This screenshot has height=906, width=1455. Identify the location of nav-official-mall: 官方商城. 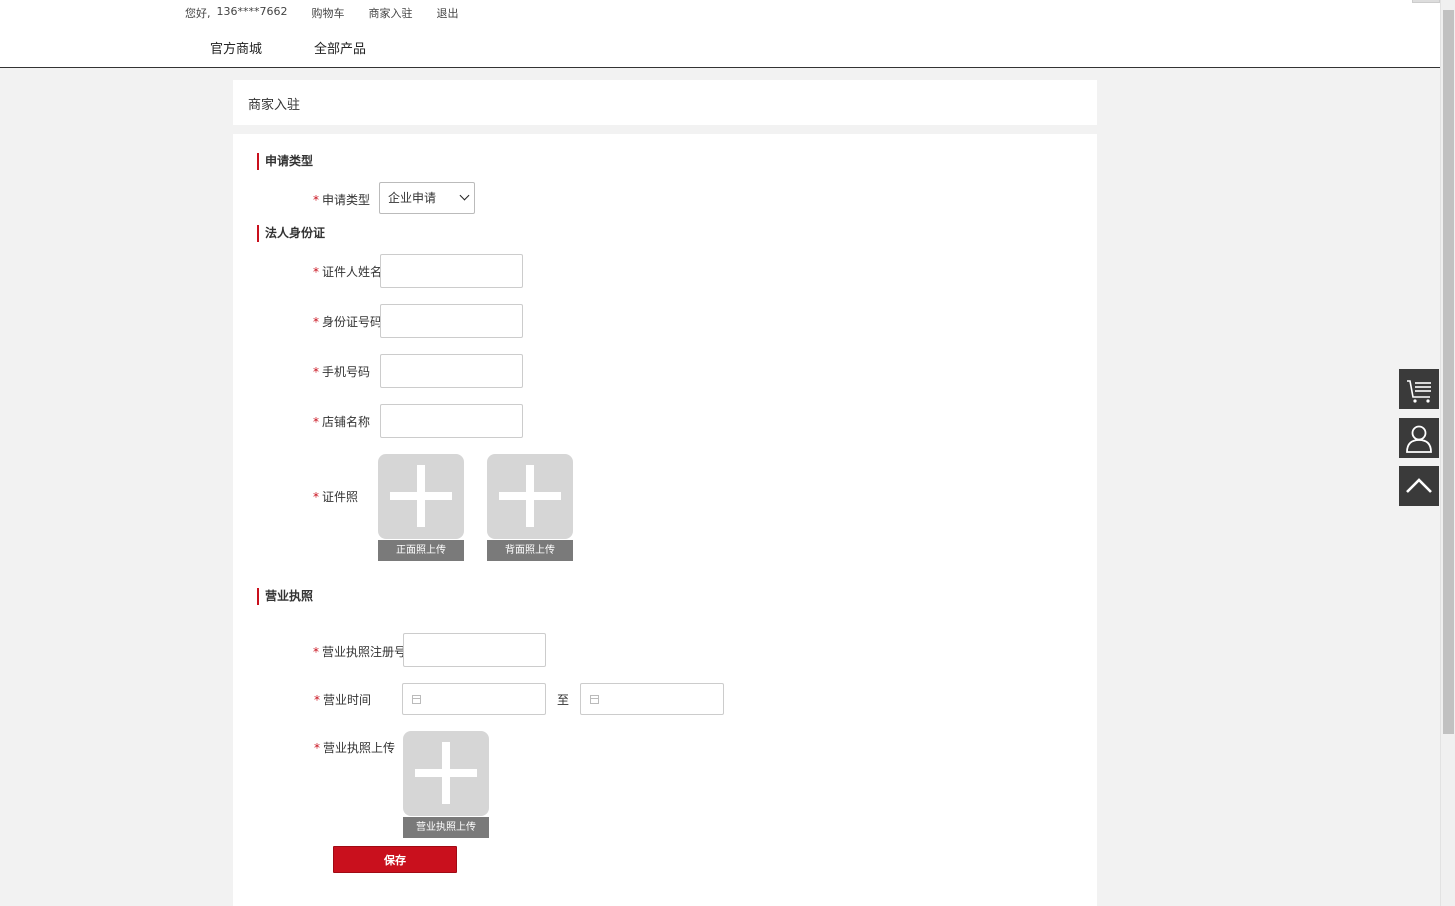
(236, 47).